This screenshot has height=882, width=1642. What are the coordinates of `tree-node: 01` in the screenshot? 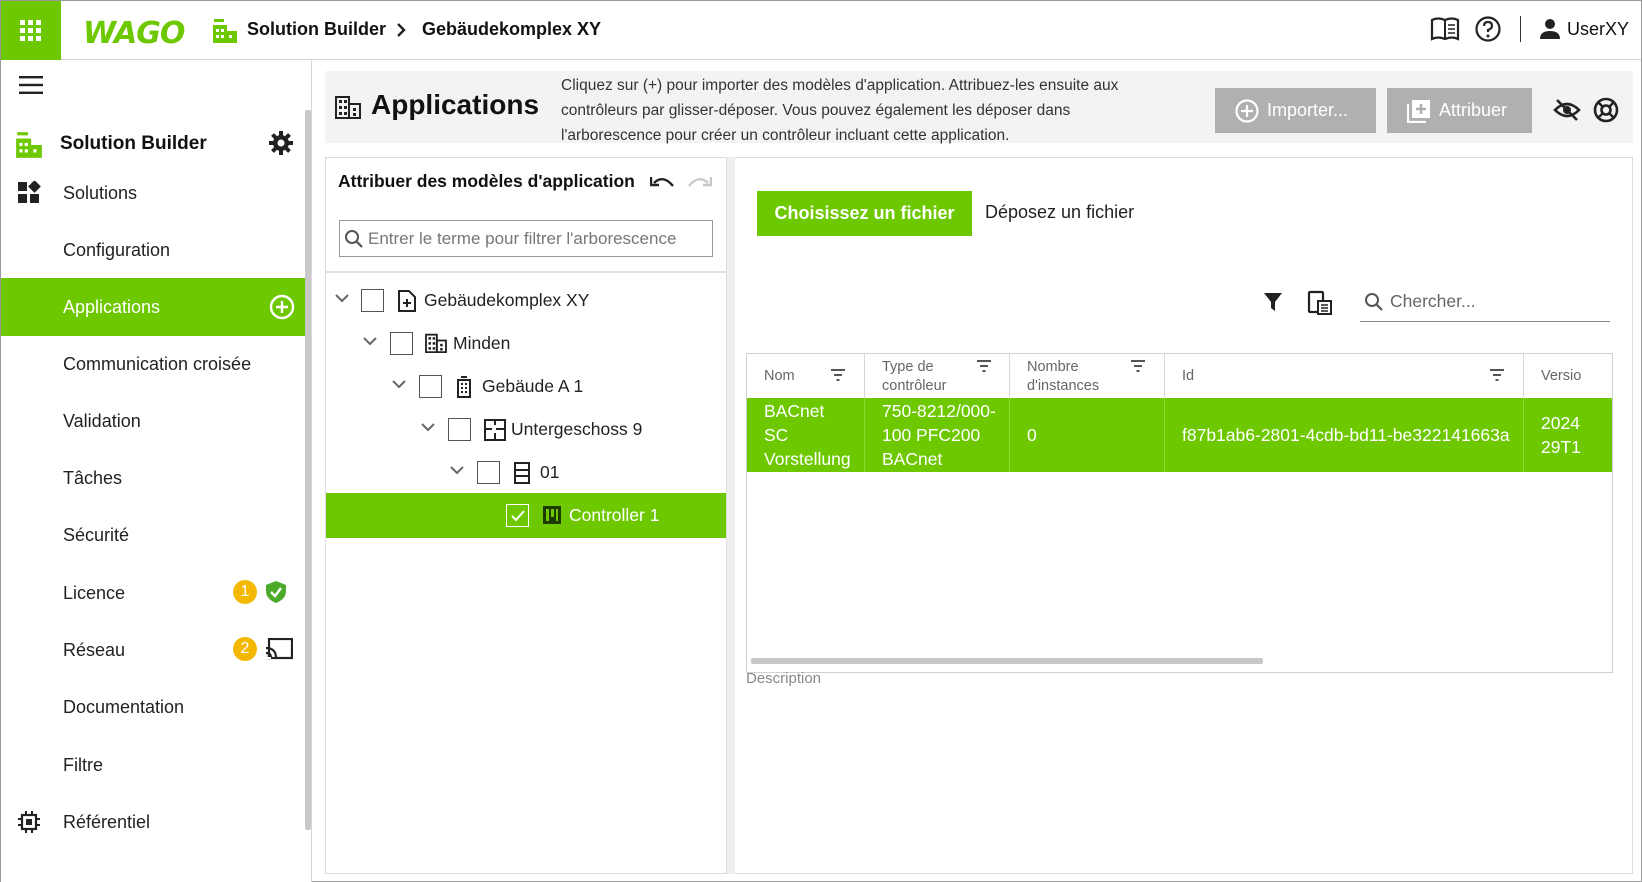 It's located at (526, 472).